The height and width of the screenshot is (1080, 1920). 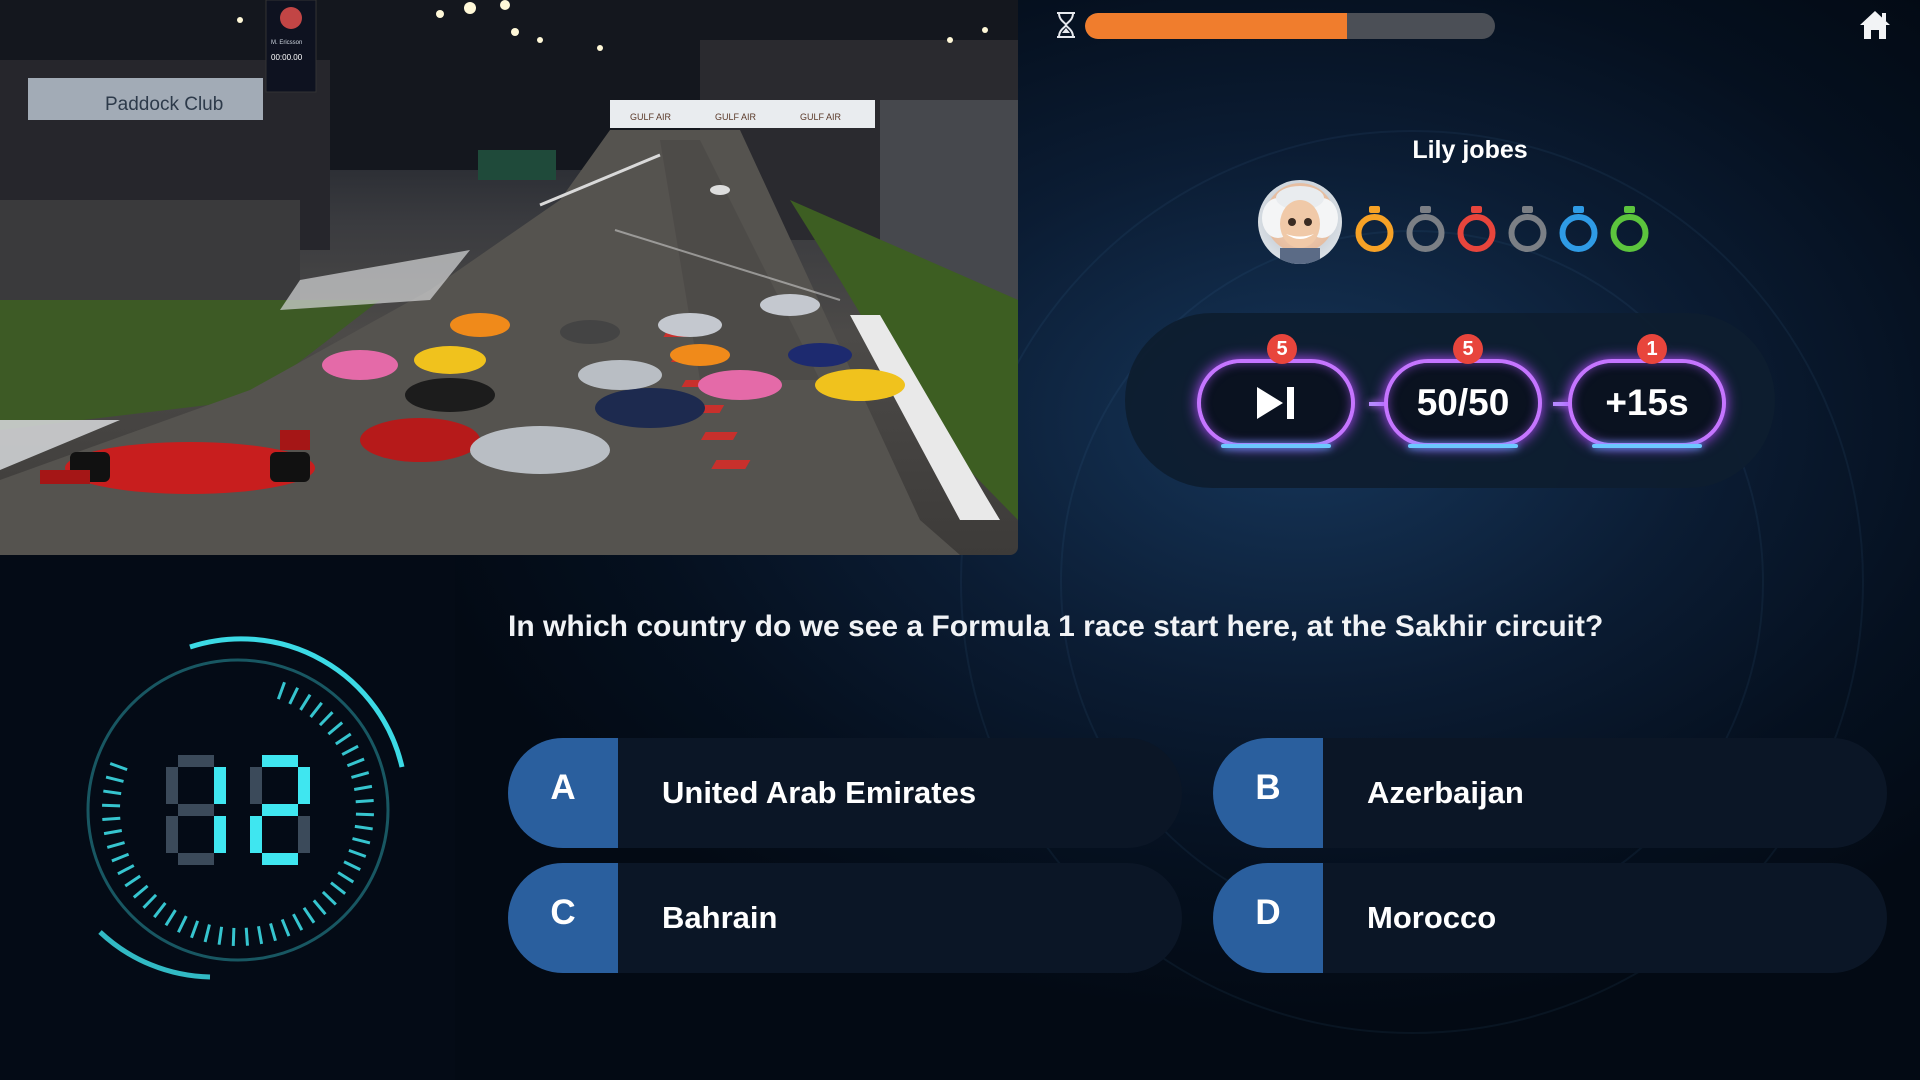 I want to click on add-time-button: +15s, so click(x=1647, y=403).